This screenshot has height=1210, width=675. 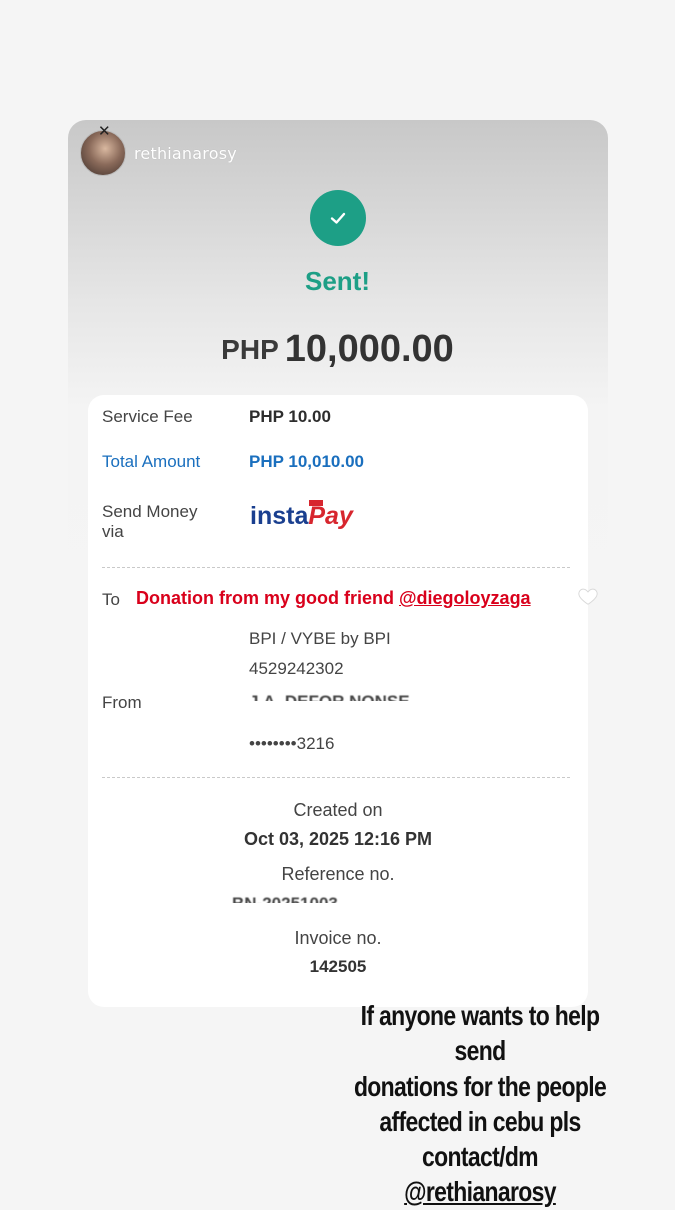 I want to click on checkmark-icon, so click(x=338, y=218).